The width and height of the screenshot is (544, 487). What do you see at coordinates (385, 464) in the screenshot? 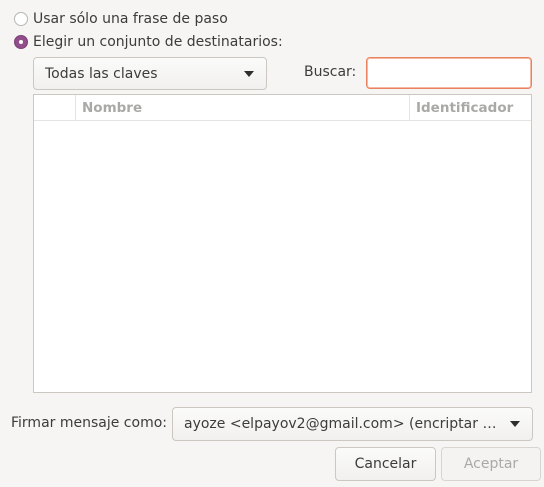
I see `cancel-button: Cancelar` at bounding box center [385, 464].